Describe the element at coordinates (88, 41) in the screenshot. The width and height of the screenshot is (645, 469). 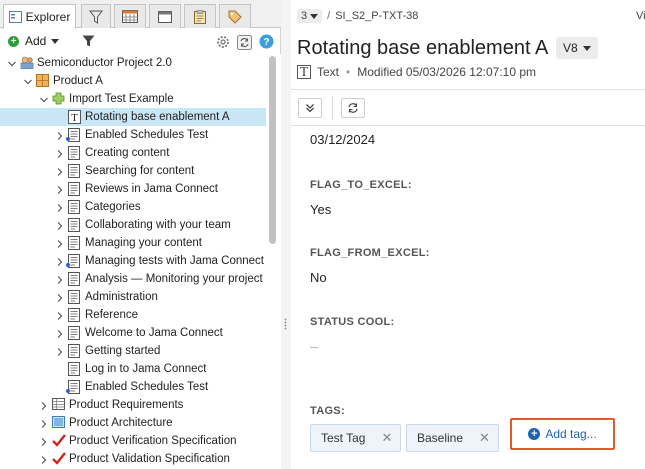
I see `filter-funnel-icon` at that location.